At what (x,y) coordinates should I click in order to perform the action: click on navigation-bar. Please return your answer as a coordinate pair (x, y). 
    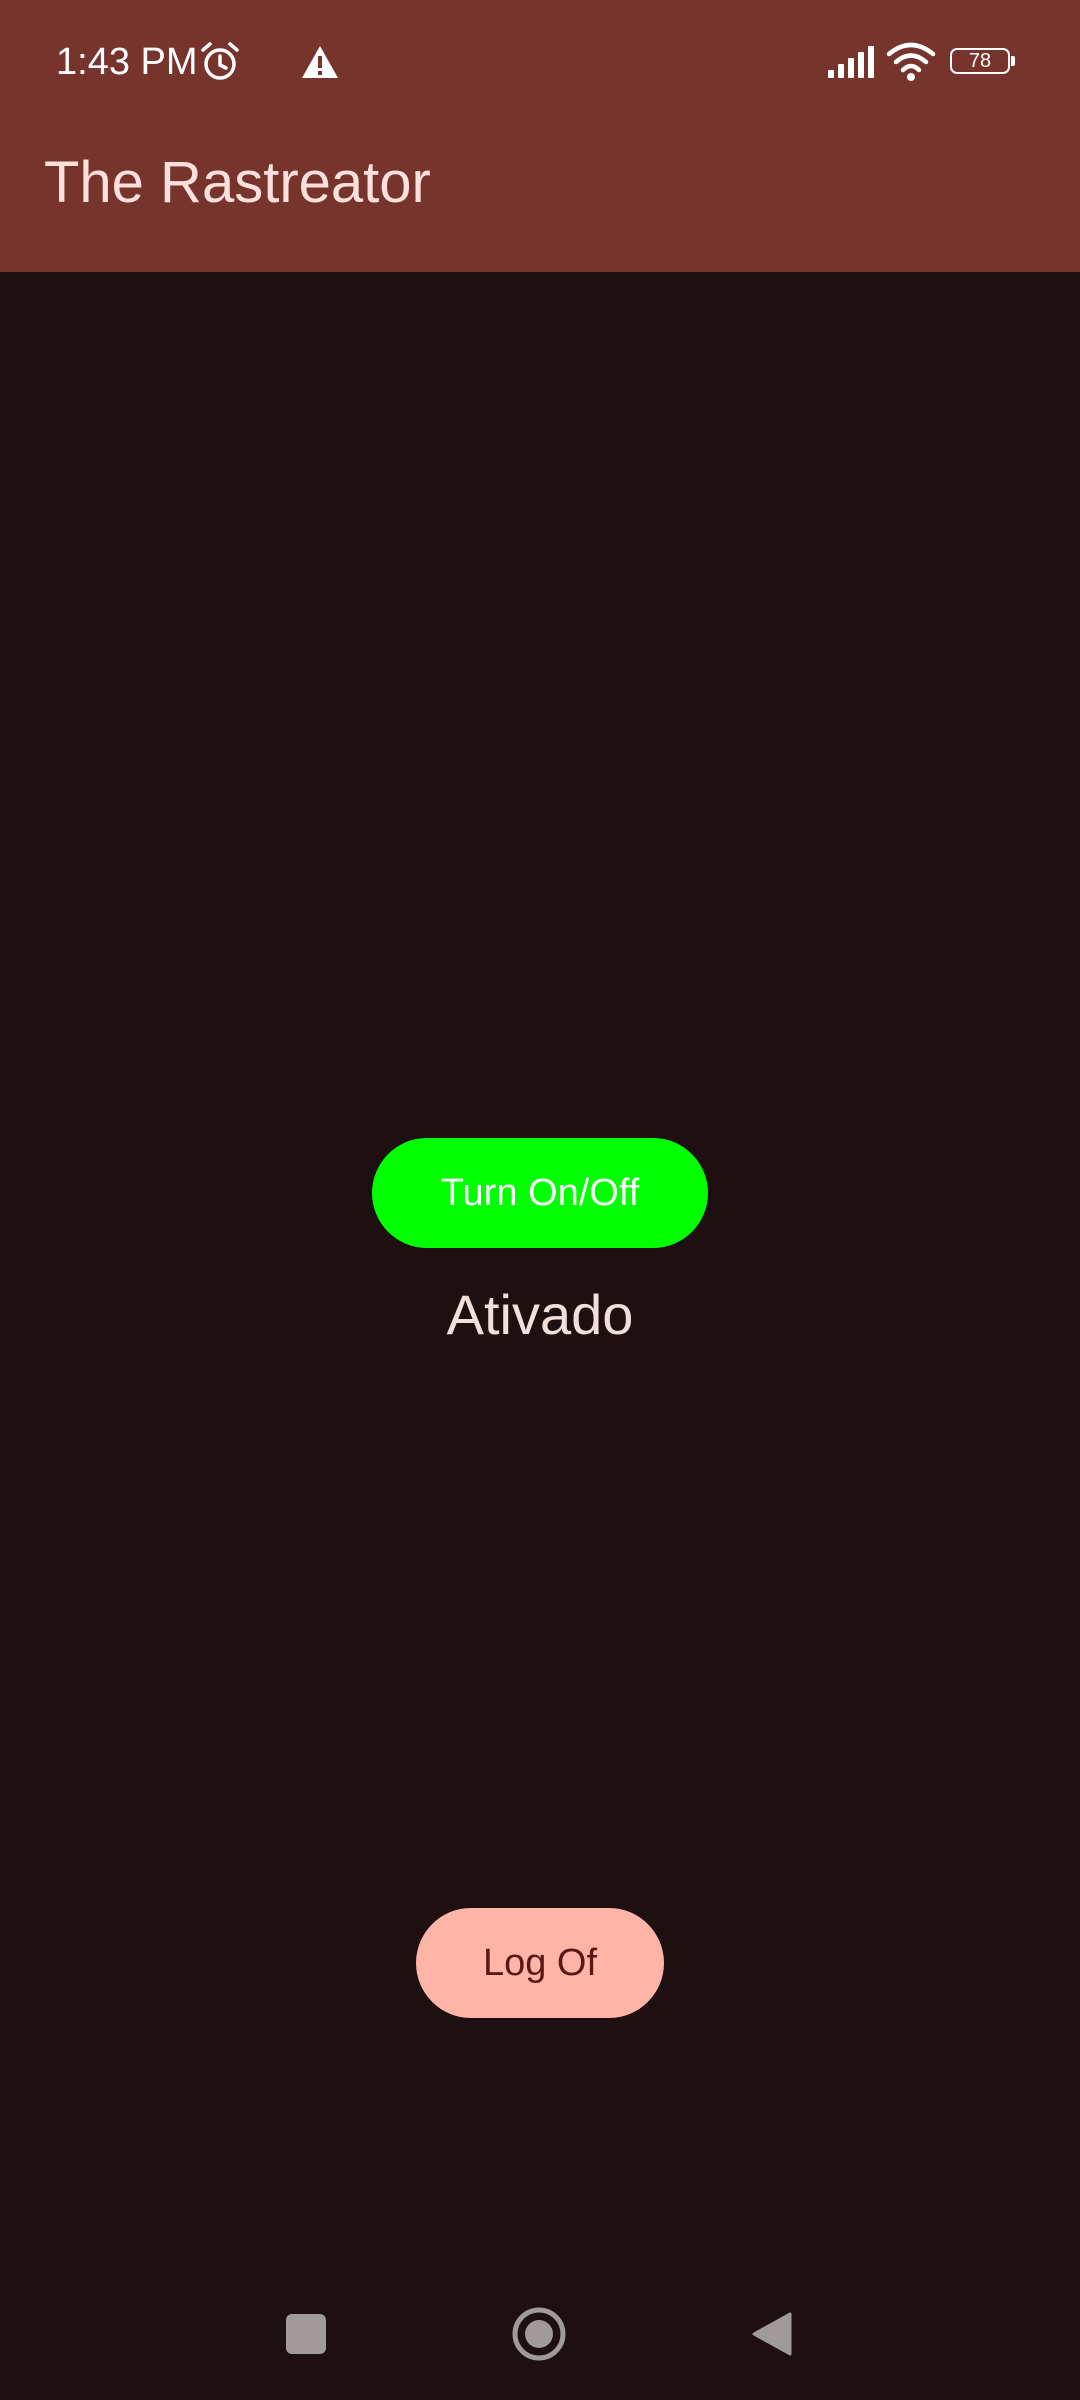
    Looking at the image, I should click on (540, 2335).